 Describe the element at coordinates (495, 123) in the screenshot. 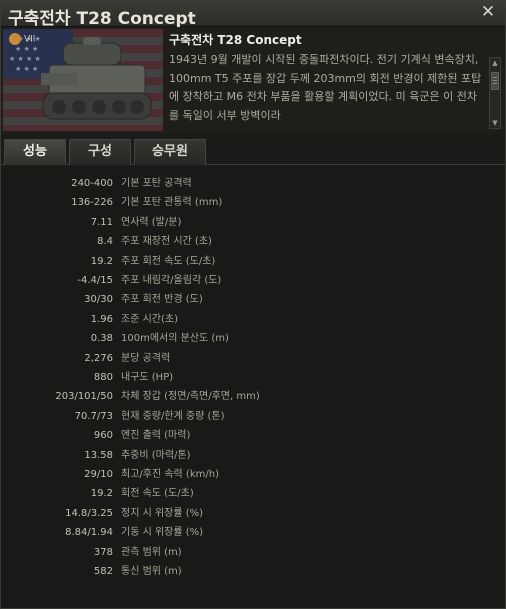

I see `scroll-down-icon: ▼` at that location.